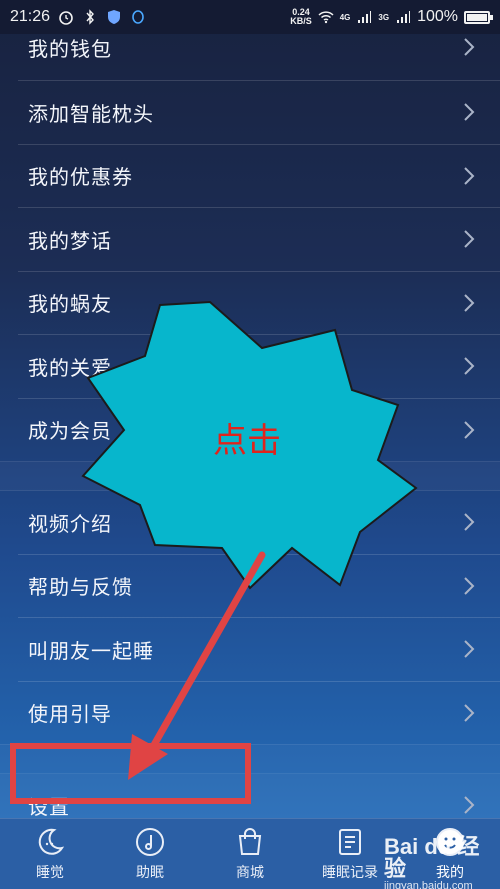  What do you see at coordinates (70, 305) in the screenshot?
I see `menu-item-label: 我的蜗友` at bounding box center [70, 305].